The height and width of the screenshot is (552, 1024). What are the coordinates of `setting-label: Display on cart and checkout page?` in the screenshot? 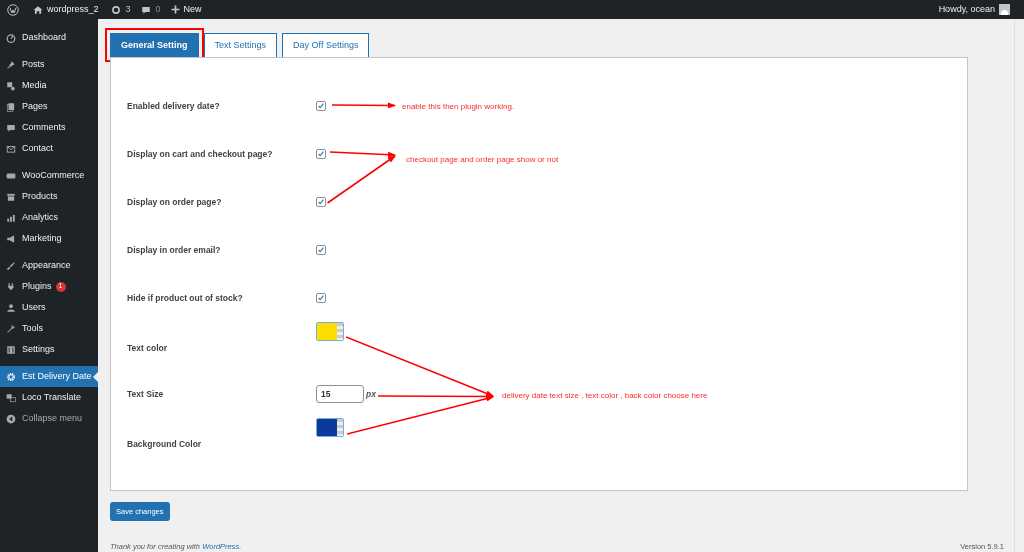 It's located at (200, 154).